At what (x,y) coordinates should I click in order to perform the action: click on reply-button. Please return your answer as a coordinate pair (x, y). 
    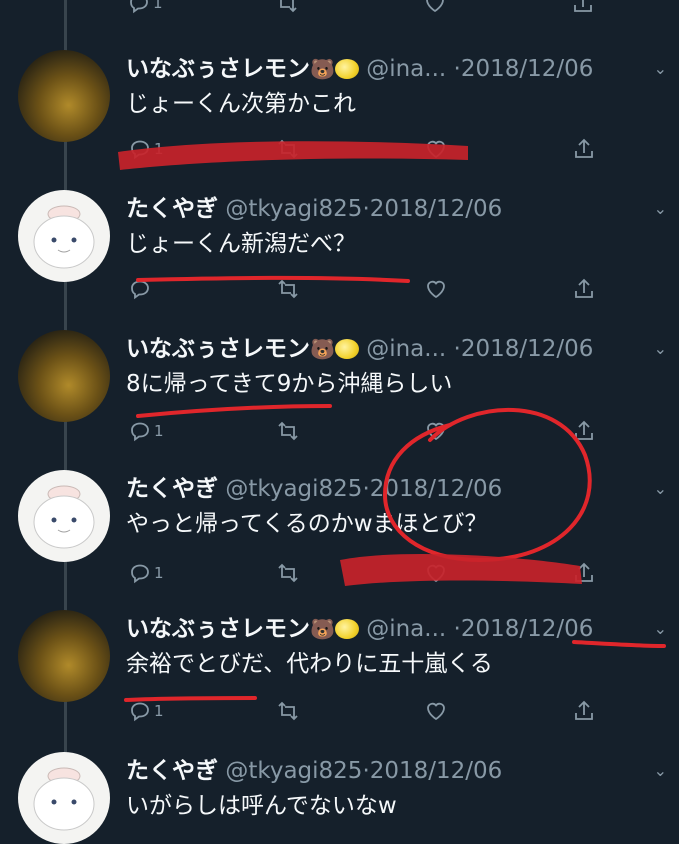
    Looking at the image, I should click on (141, 289).